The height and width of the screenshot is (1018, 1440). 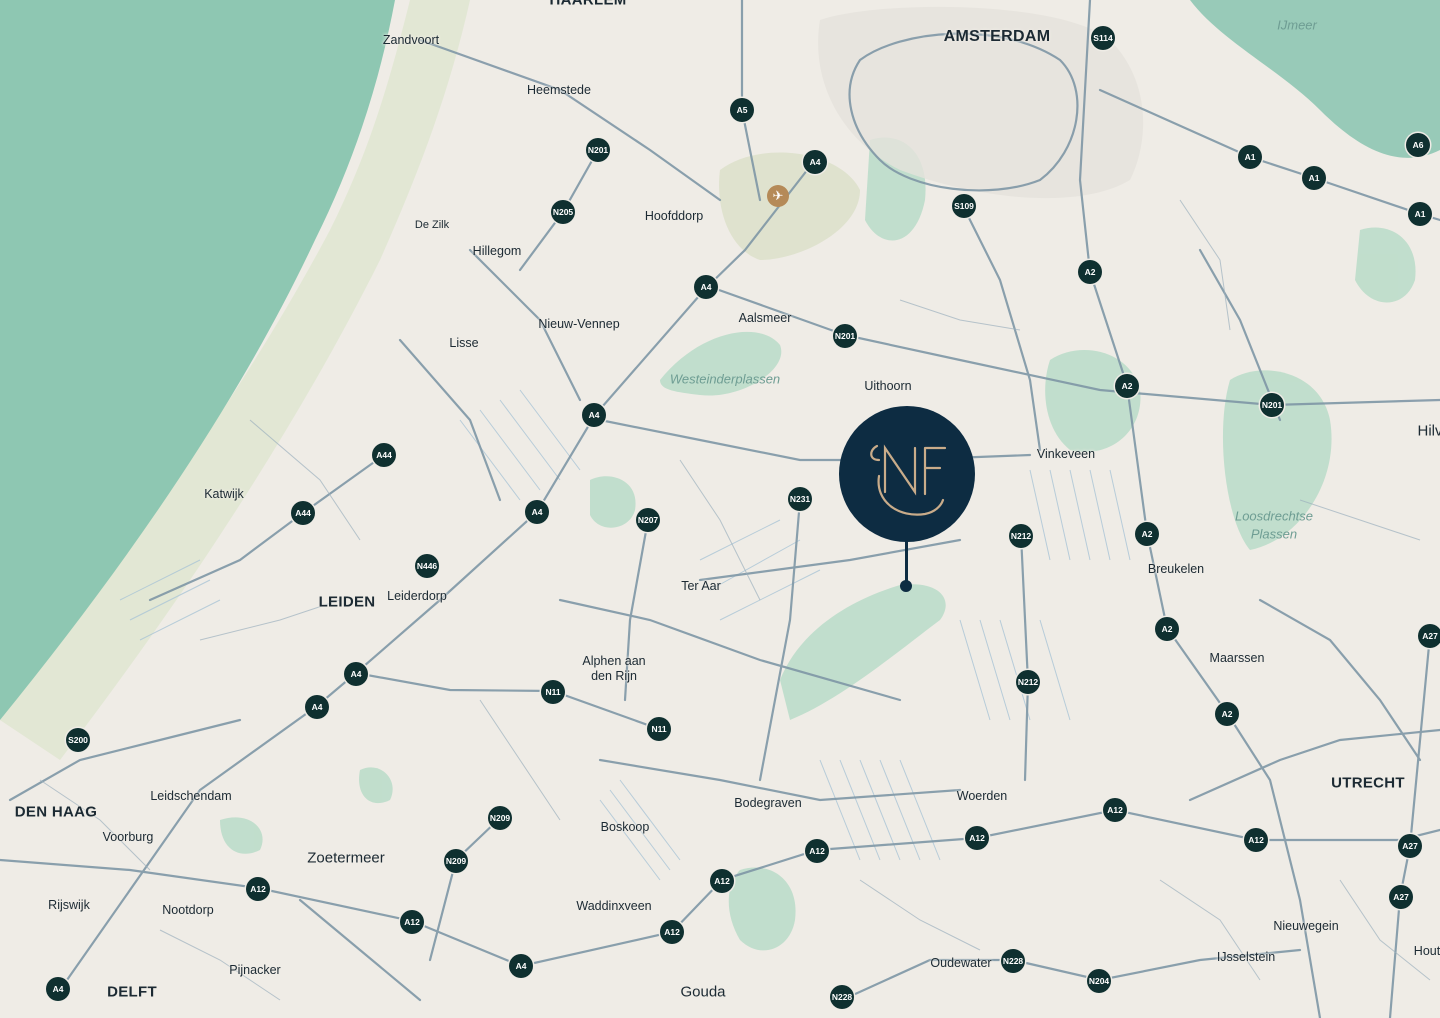 What do you see at coordinates (1368, 783) in the screenshot?
I see `label-utrecht: UTRECHT` at bounding box center [1368, 783].